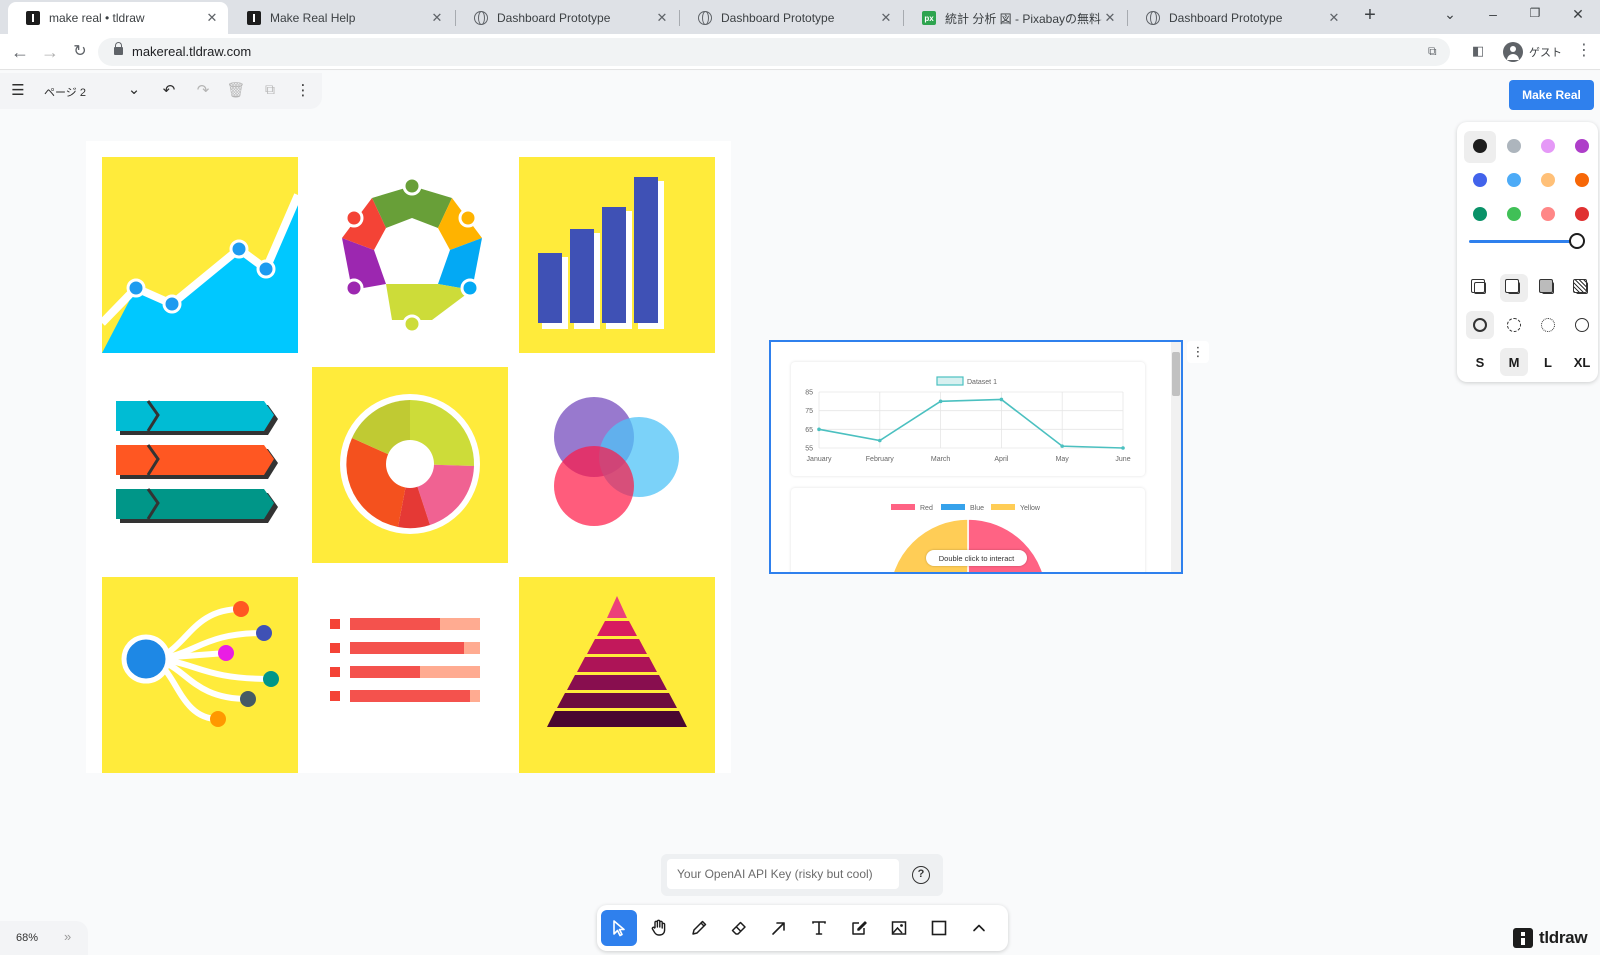 Image resolution: width=1600 pixels, height=955 pixels. Describe the element at coordinates (739, 928) in the screenshot. I see `eraser-tool` at that location.